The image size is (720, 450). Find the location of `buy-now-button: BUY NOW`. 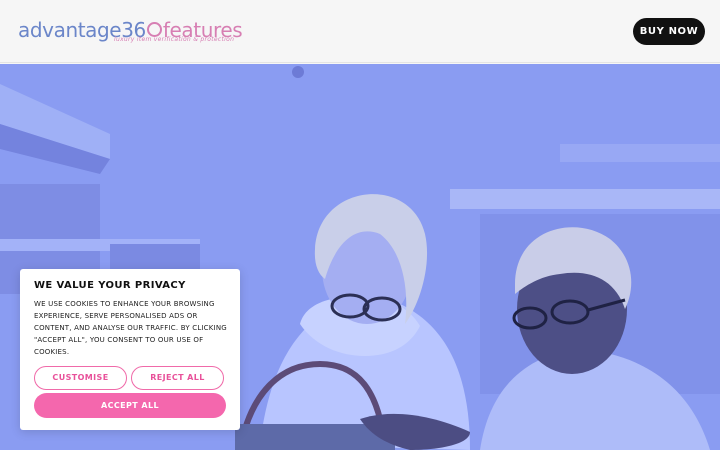

buy-now-button: BUY NOW is located at coordinates (669, 31).